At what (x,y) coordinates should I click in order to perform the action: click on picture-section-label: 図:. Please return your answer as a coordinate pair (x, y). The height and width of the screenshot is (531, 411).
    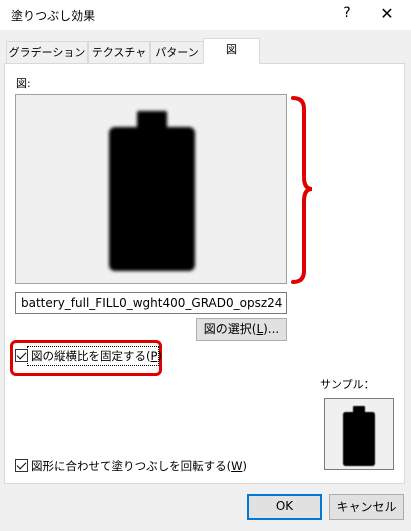
    Looking at the image, I should click on (23, 83).